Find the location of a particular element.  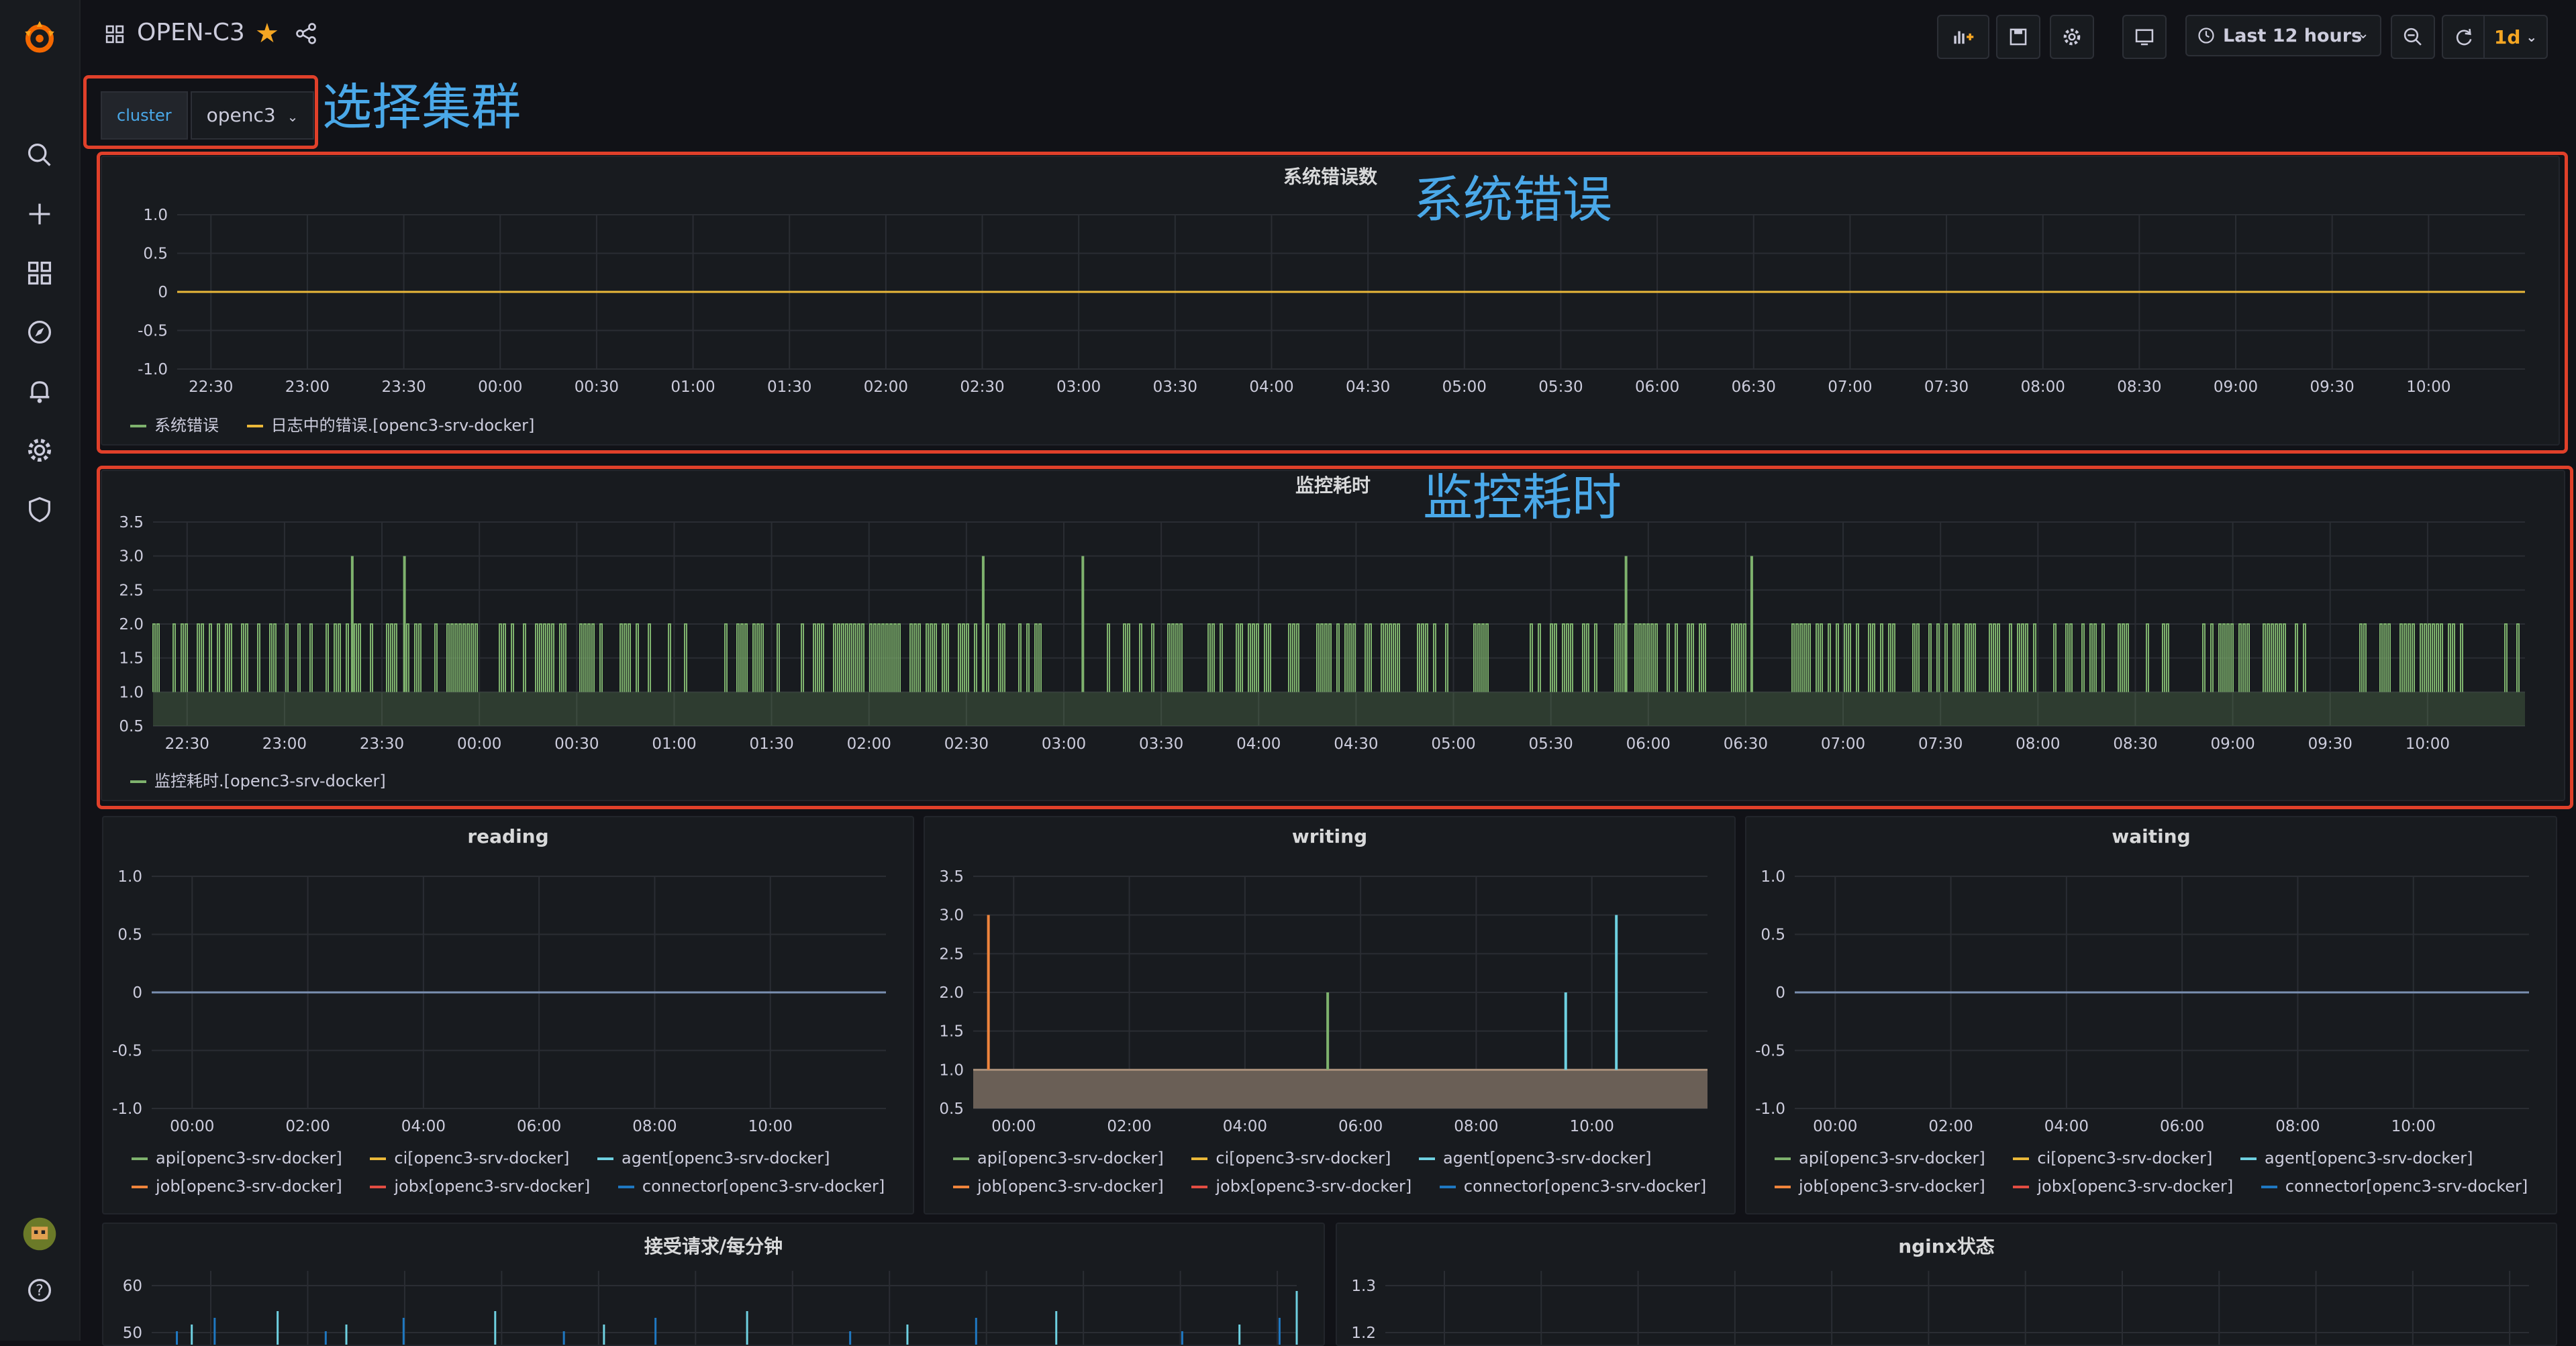

x-tick-label: 07:00 is located at coordinates (1843, 744).